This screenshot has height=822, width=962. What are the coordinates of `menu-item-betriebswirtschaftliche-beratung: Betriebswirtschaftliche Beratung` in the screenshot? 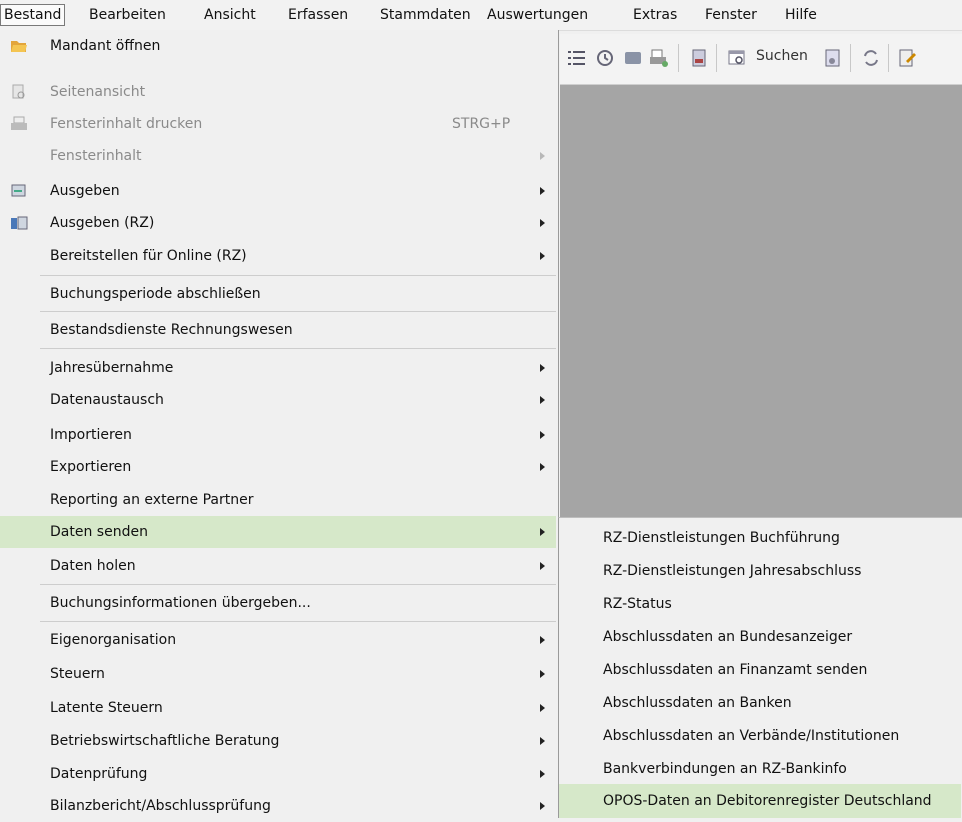 It's located at (278, 741).